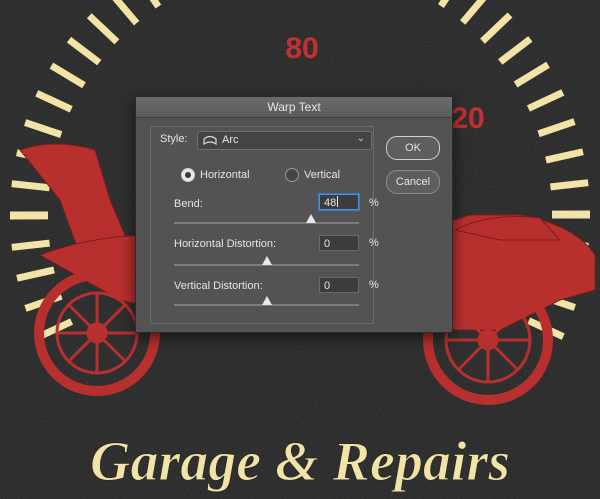 The width and height of the screenshot is (600, 499). What do you see at coordinates (225, 244) in the screenshot?
I see `horizontal-distortion-label: Horizontal Distortion:` at bounding box center [225, 244].